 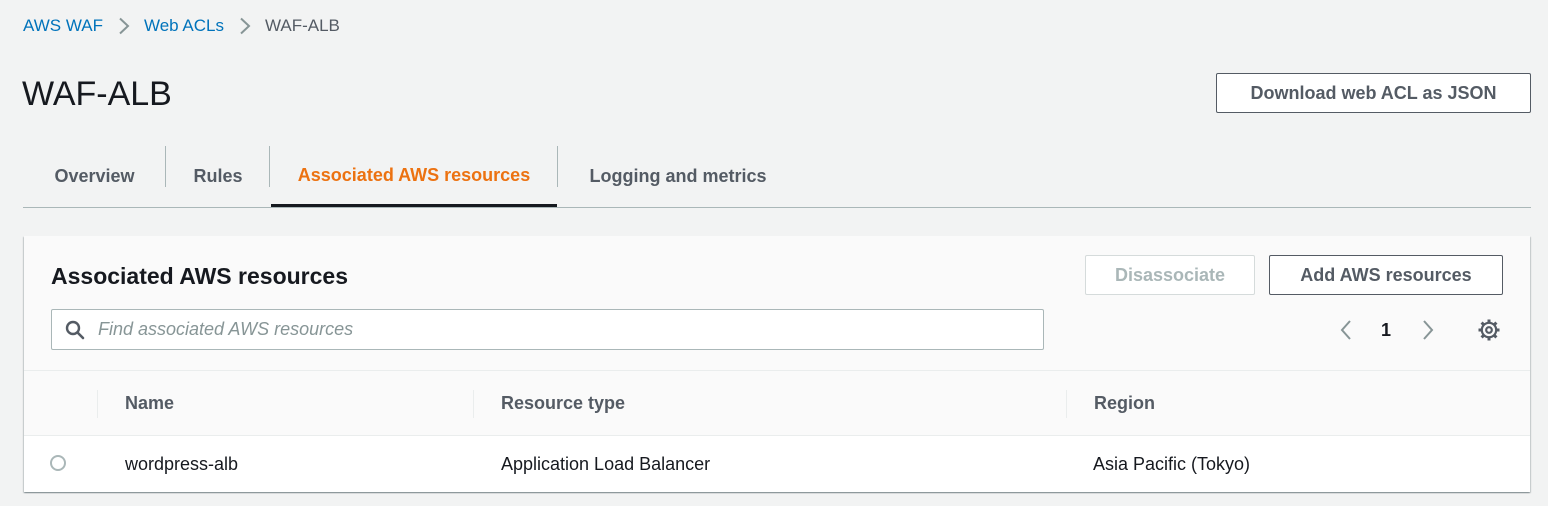 What do you see at coordinates (678, 176) in the screenshot?
I see `tab-logging-and-metrics: Logging and metrics` at bounding box center [678, 176].